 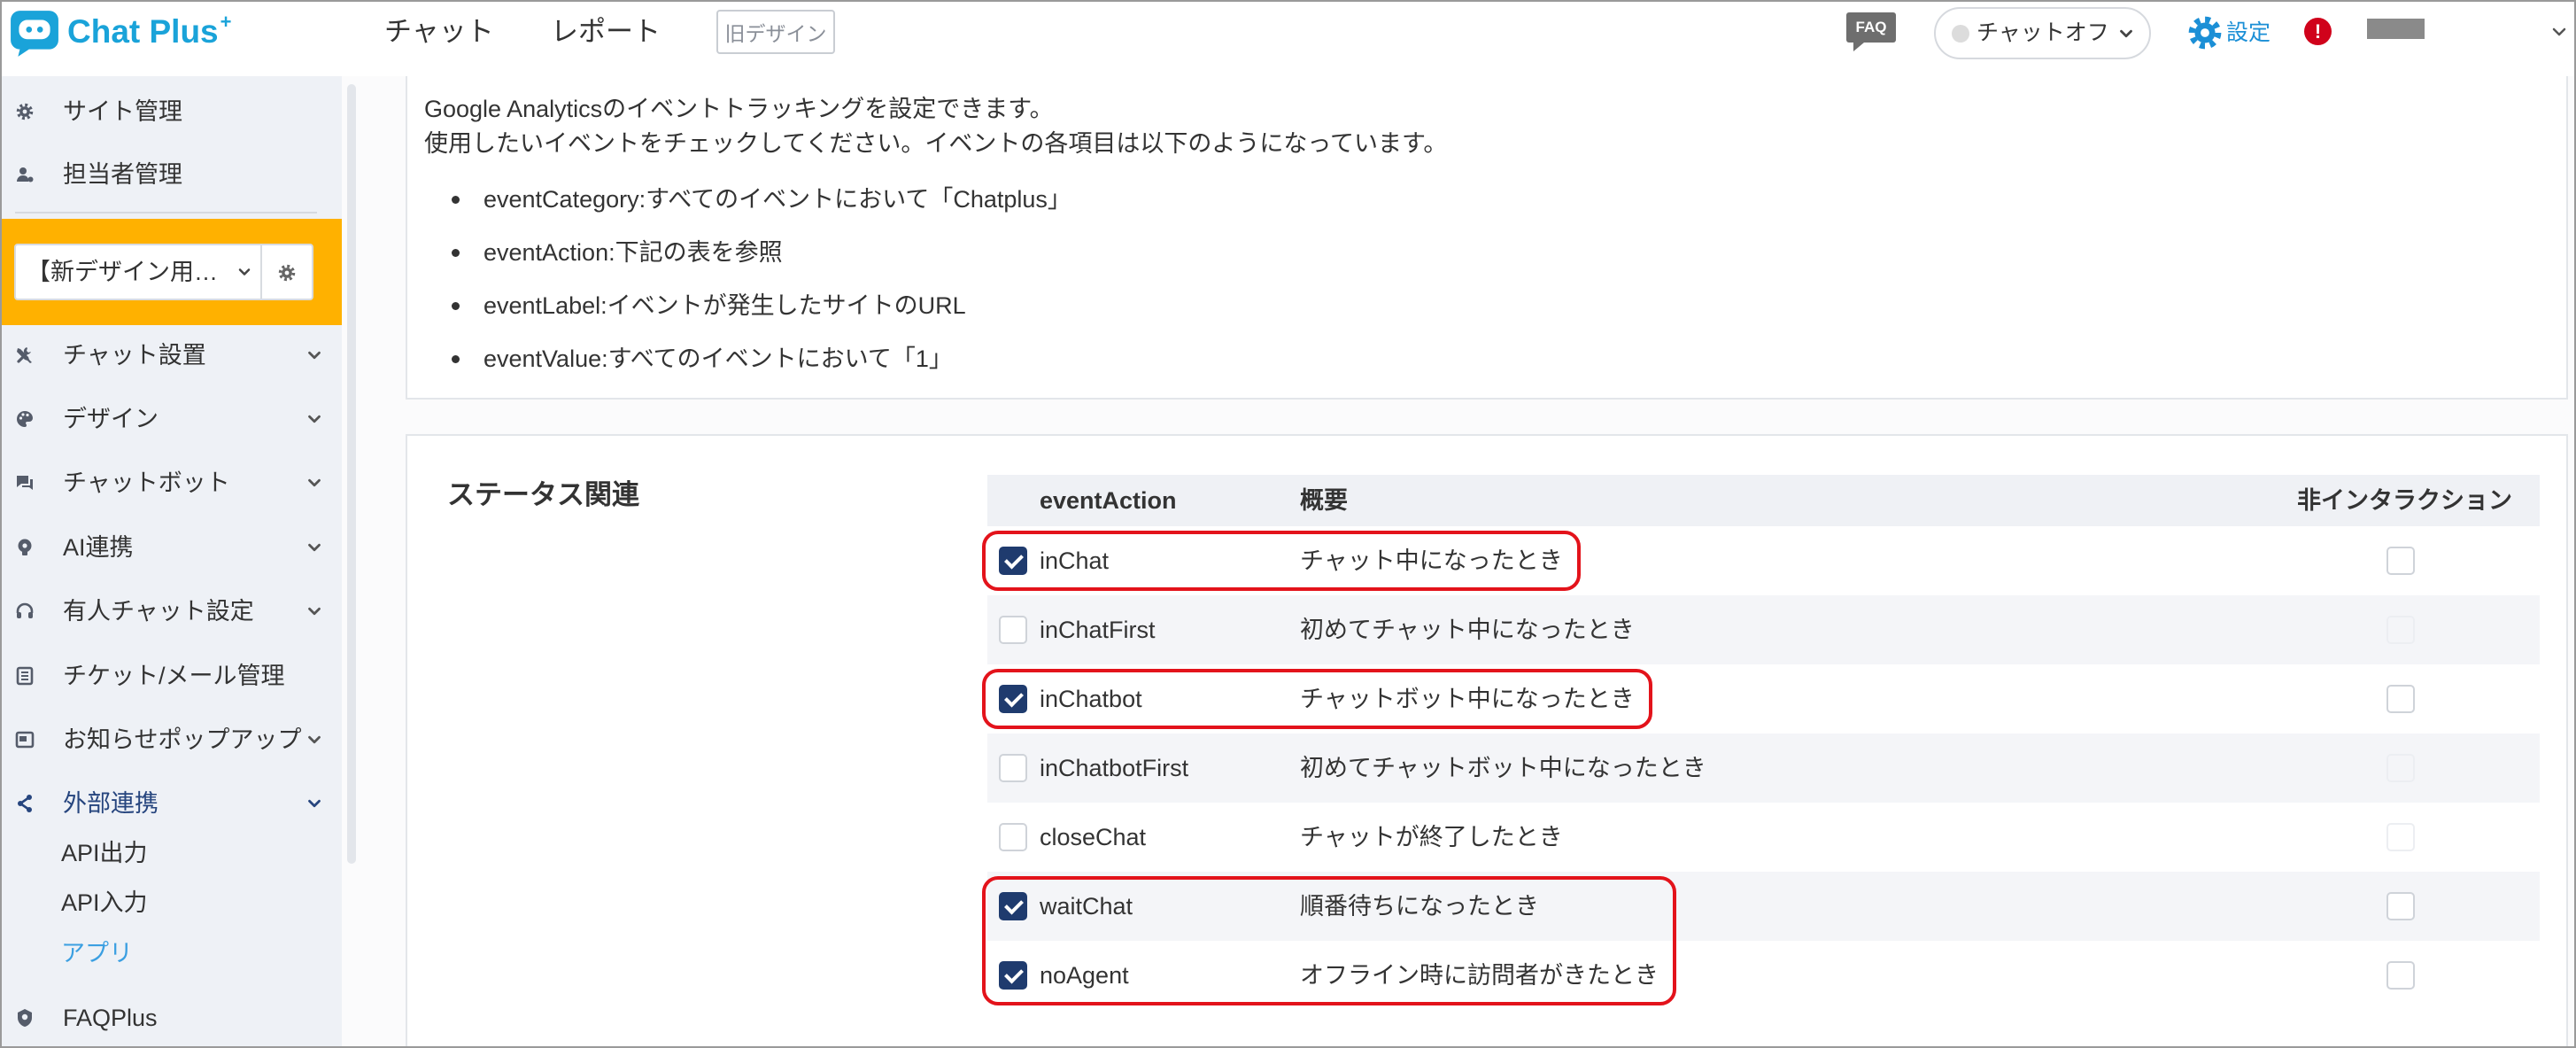 What do you see at coordinates (172, 953) in the screenshot?
I see `sidebar-subitem-app: アプリ` at bounding box center [172, 953].